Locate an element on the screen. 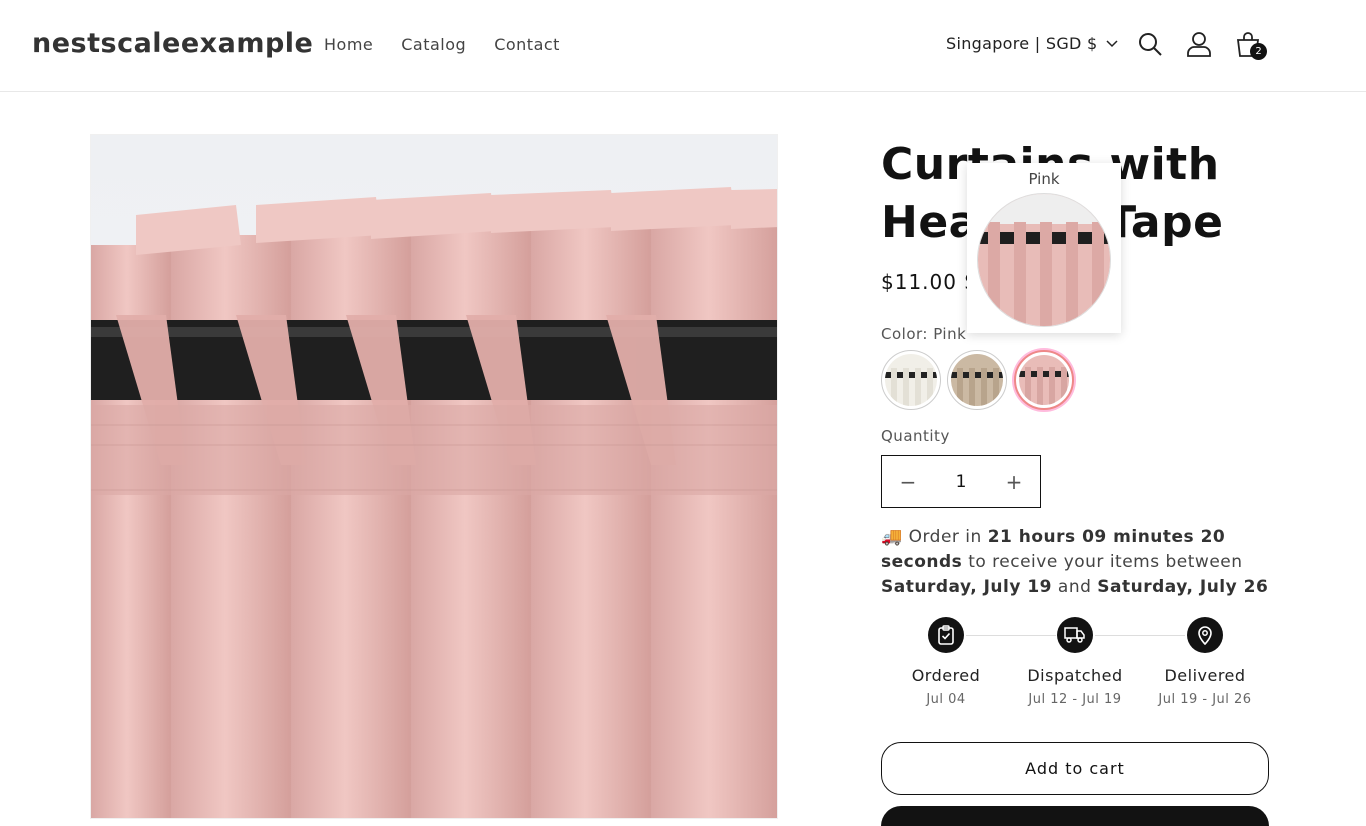 The image size is (1366, 826). swatch-tooltip: Pink is located at coordinates (1044, 248).